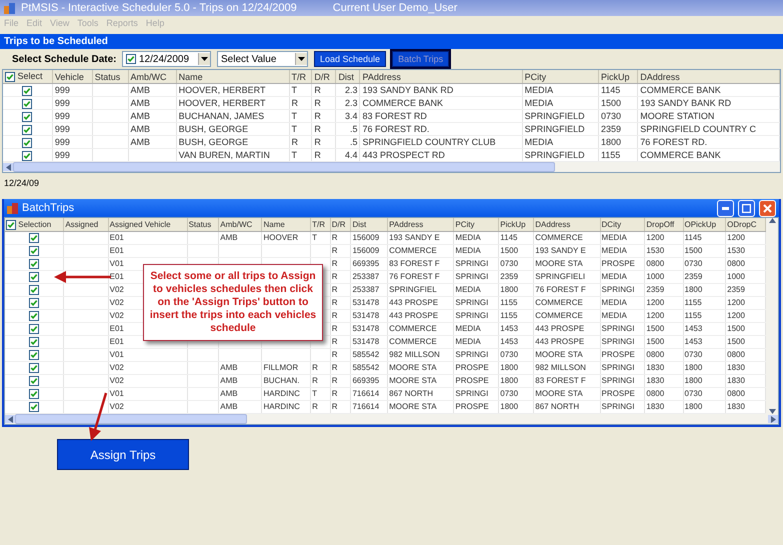  What do you see at coordinates (27, 77) in the screenshot?
I see `column-header: Select` at bounding box center [27, 77].